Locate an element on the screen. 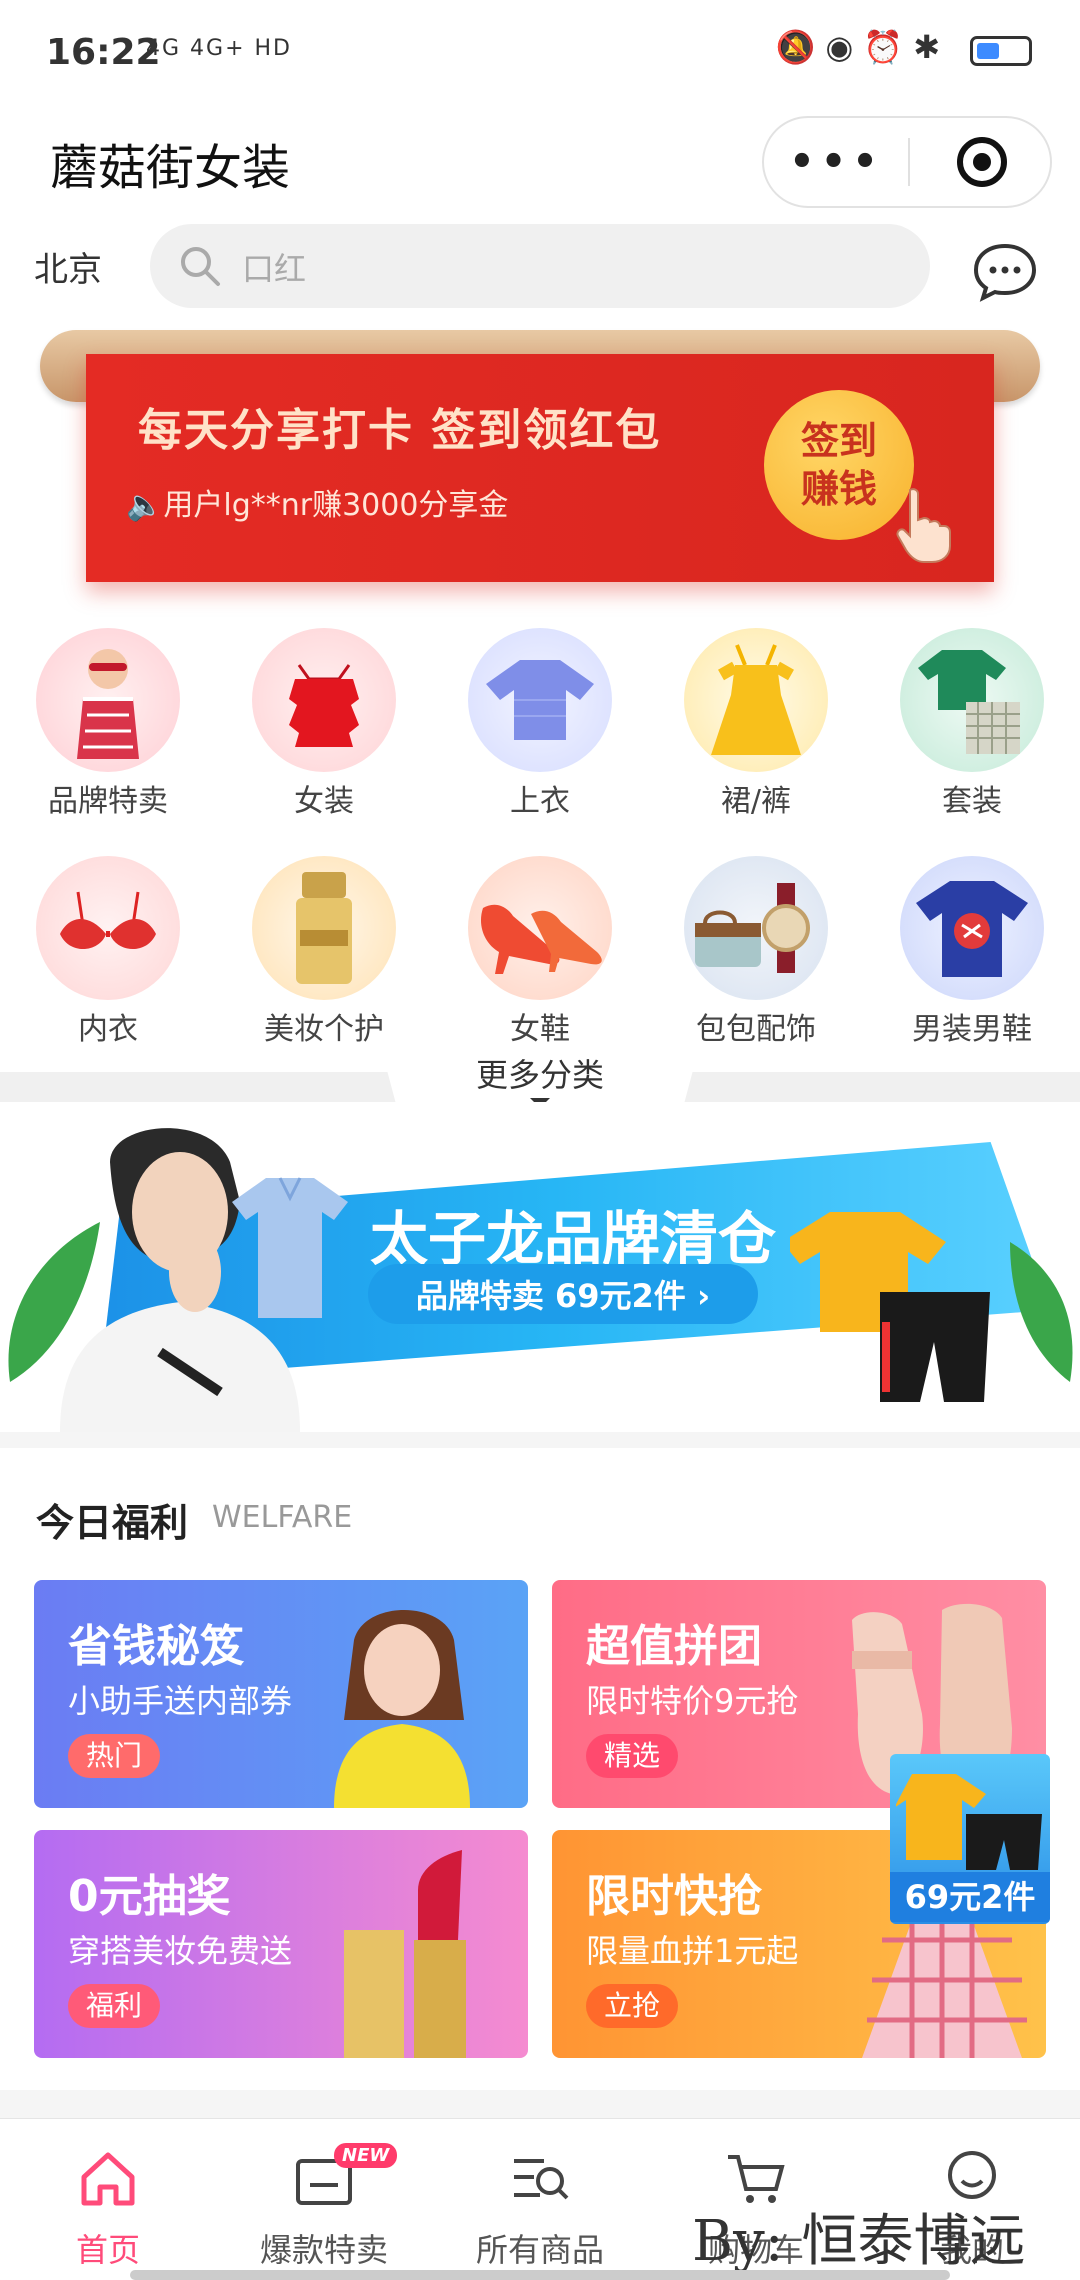 The image size is (1080, 2280). category-label: 裙/裤 is located at coordinates (756, 801).